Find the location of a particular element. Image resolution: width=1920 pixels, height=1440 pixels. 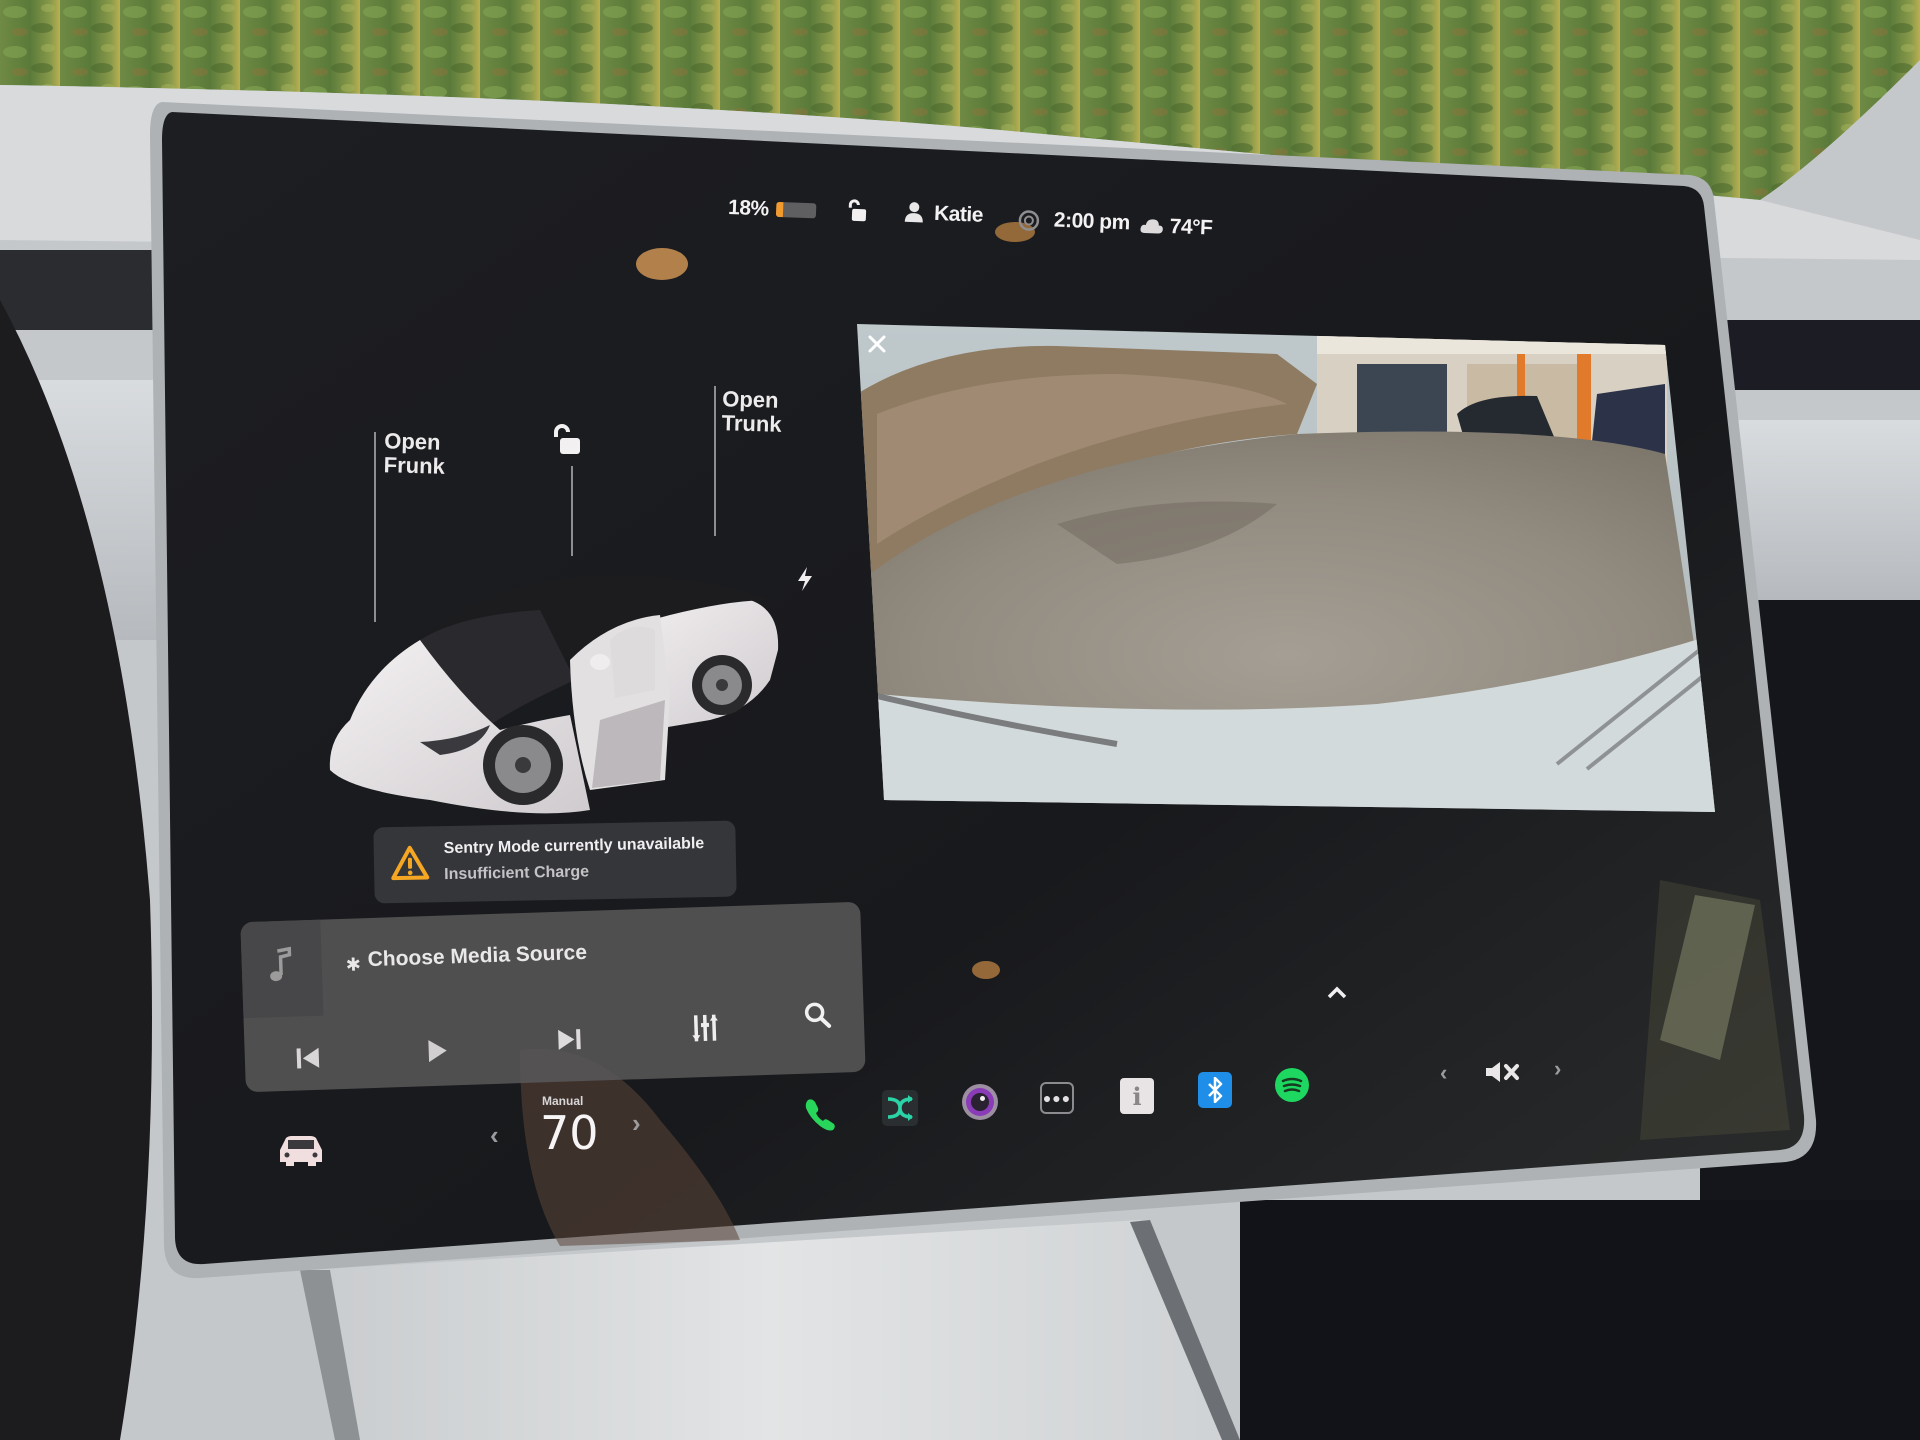

open-frunk-label-line1: Open is located at coordinates (412, 441).